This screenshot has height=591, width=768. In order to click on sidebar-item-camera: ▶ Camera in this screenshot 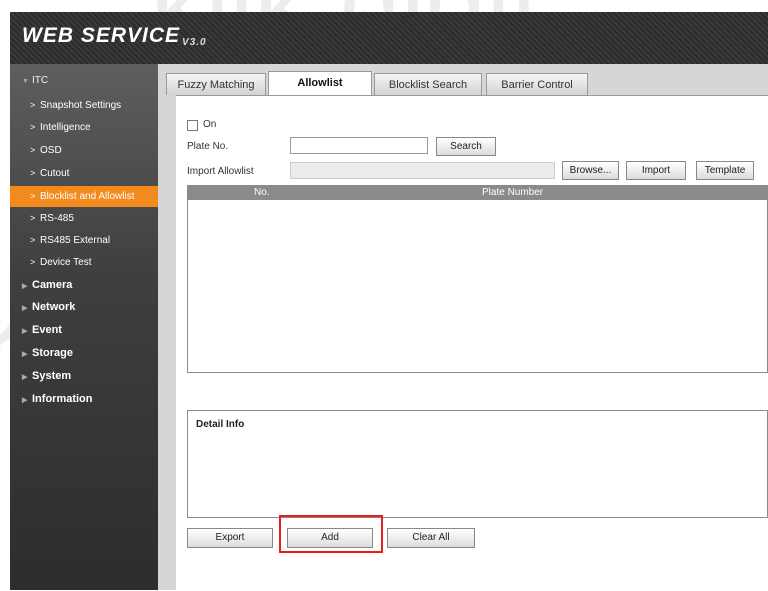, I will do `click(84, 285)`.